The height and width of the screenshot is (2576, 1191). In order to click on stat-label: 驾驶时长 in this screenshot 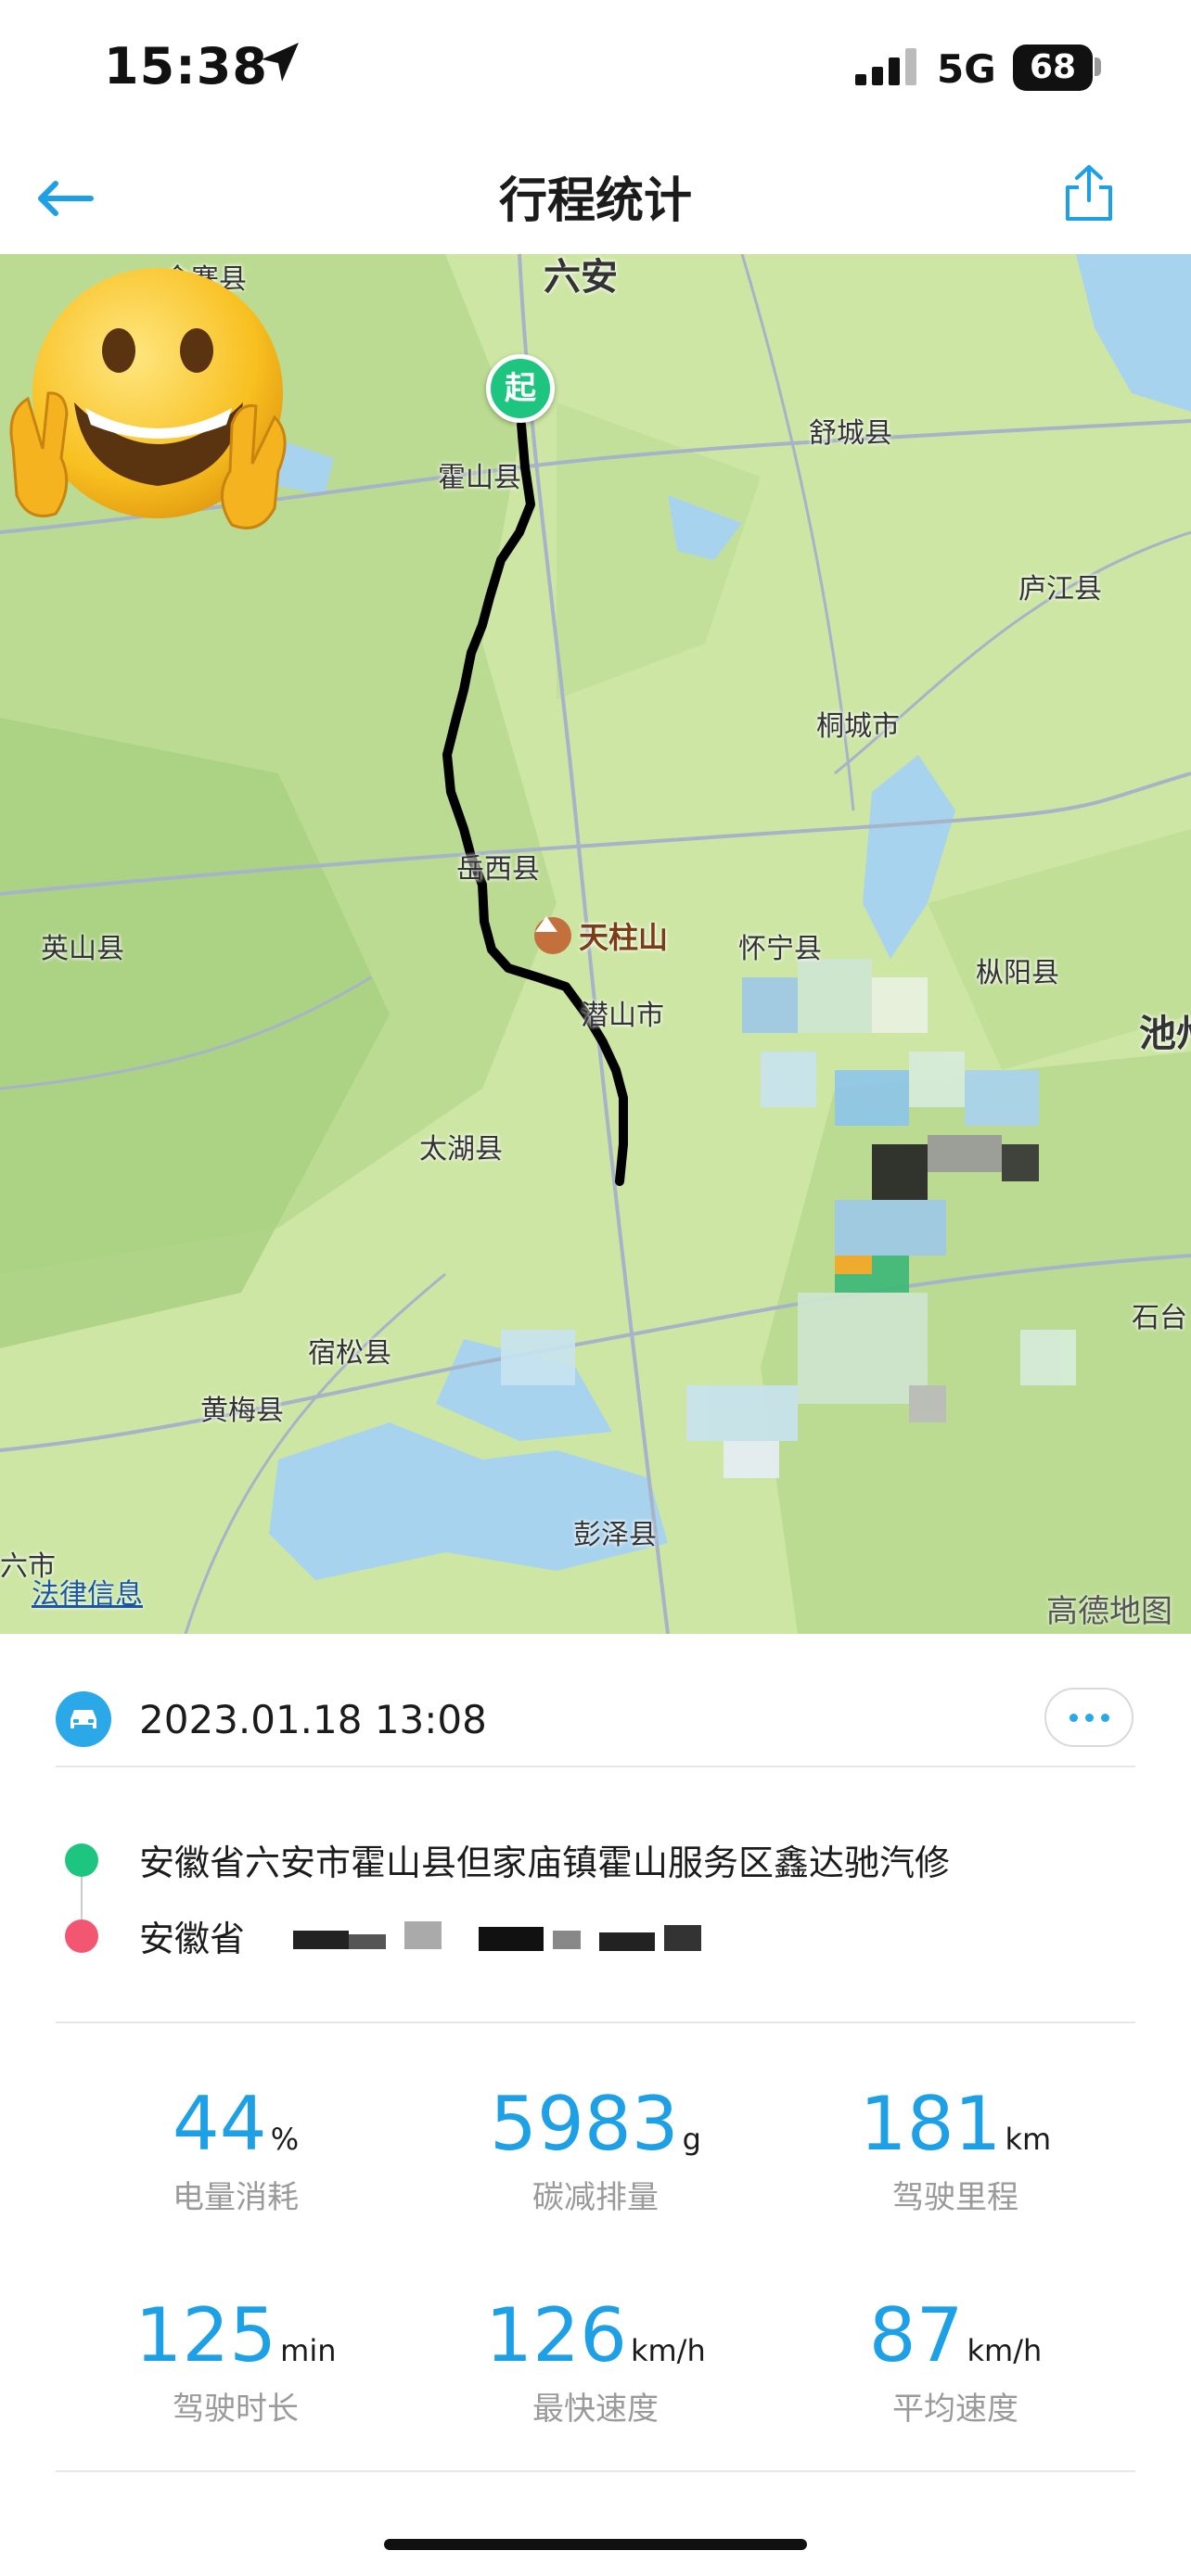, I will do `click(236, 2409)`.